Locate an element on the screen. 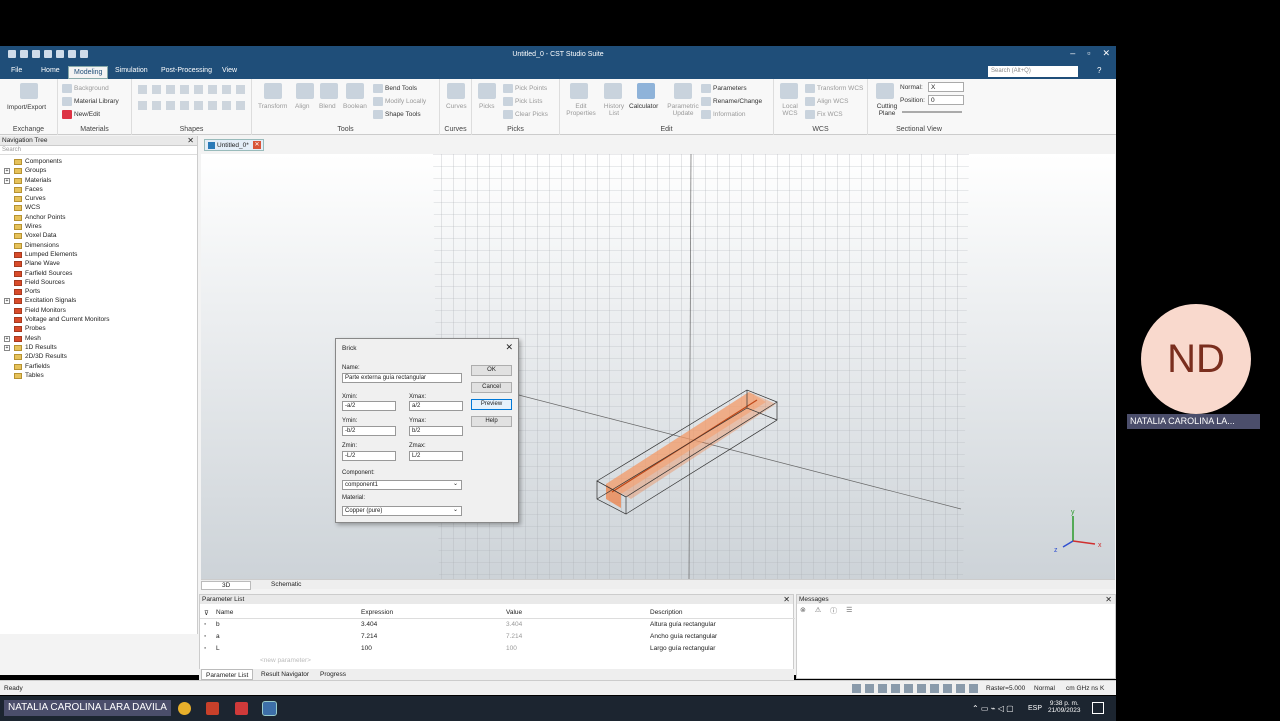 This screenshot has height=721, width=1280. column-header-expression: Expression is located at coordinates (377, 612).